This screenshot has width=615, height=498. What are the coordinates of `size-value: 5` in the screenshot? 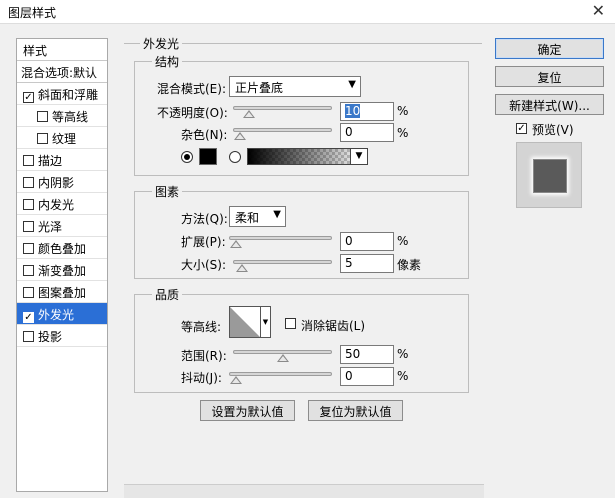 It's located at (349, 263).